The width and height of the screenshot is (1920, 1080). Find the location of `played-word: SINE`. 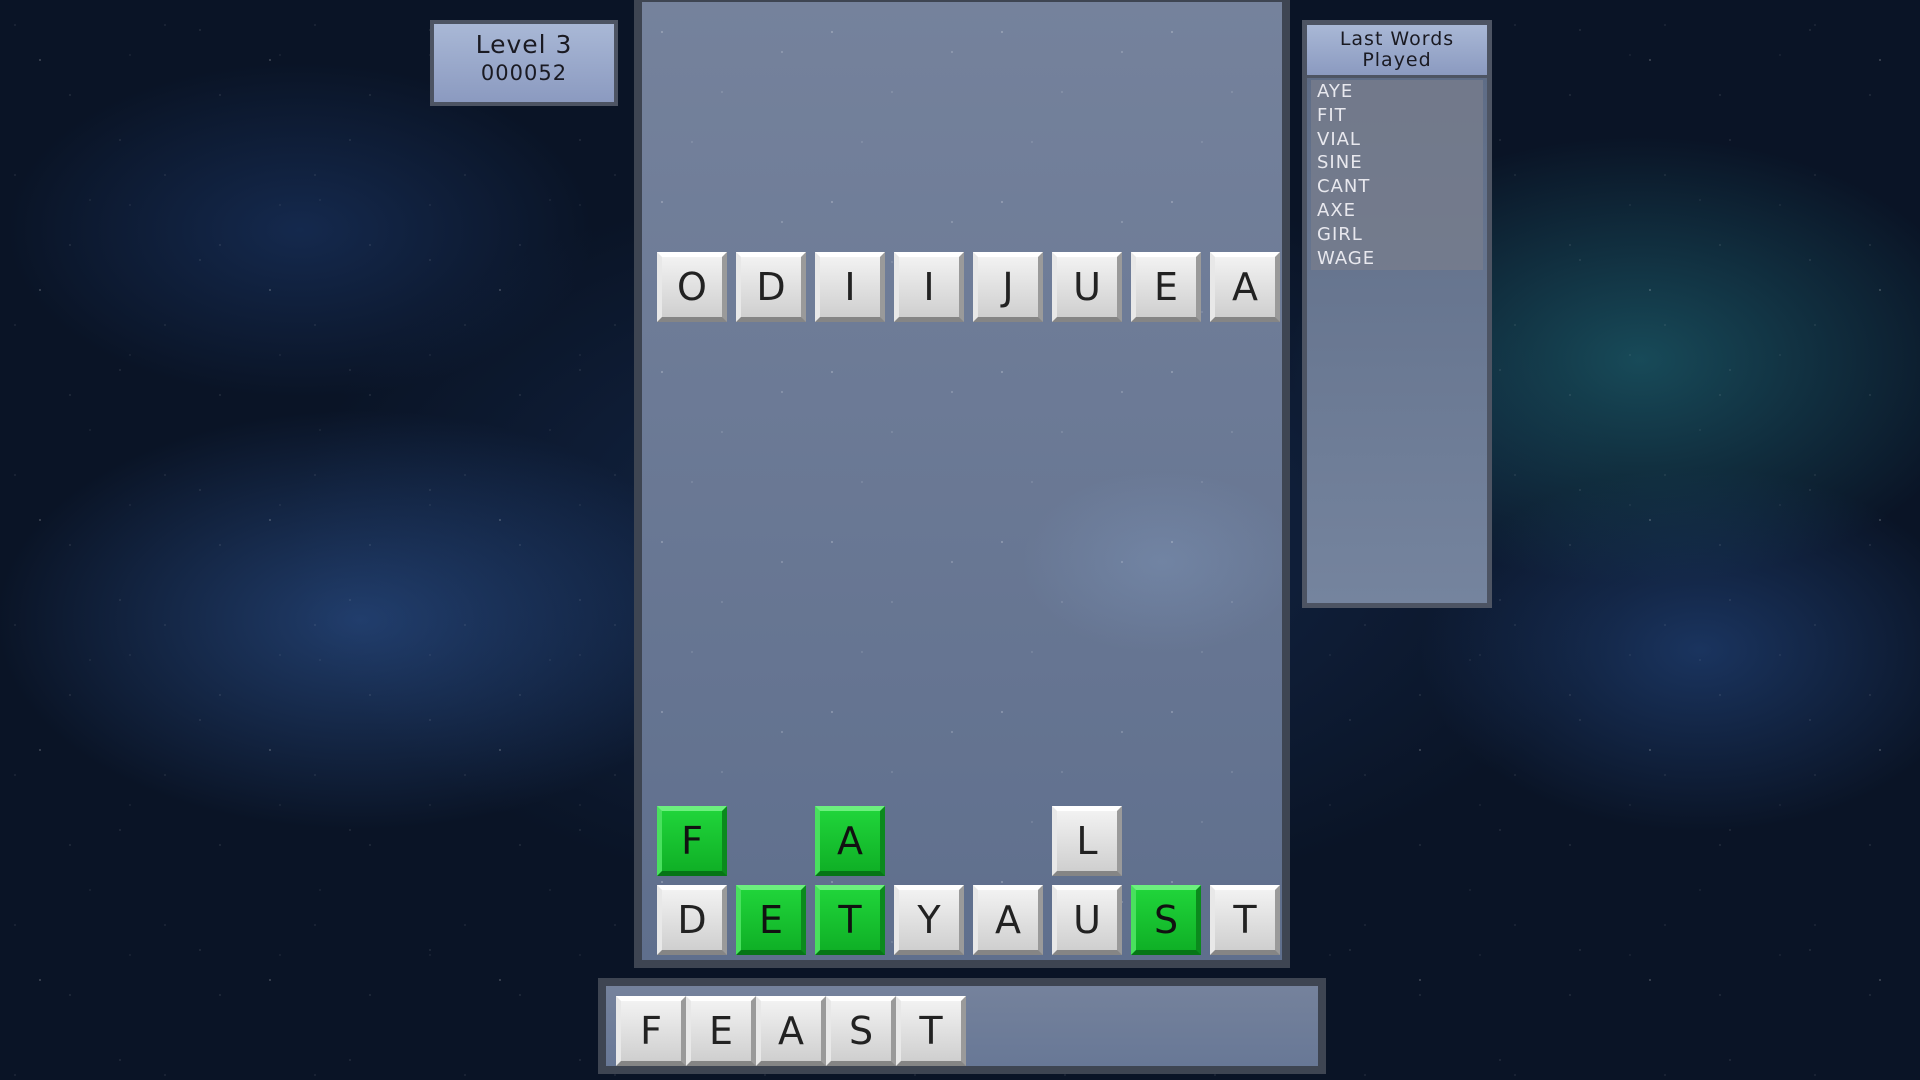

played-word: SINE is located at coordinates (1340, 163).